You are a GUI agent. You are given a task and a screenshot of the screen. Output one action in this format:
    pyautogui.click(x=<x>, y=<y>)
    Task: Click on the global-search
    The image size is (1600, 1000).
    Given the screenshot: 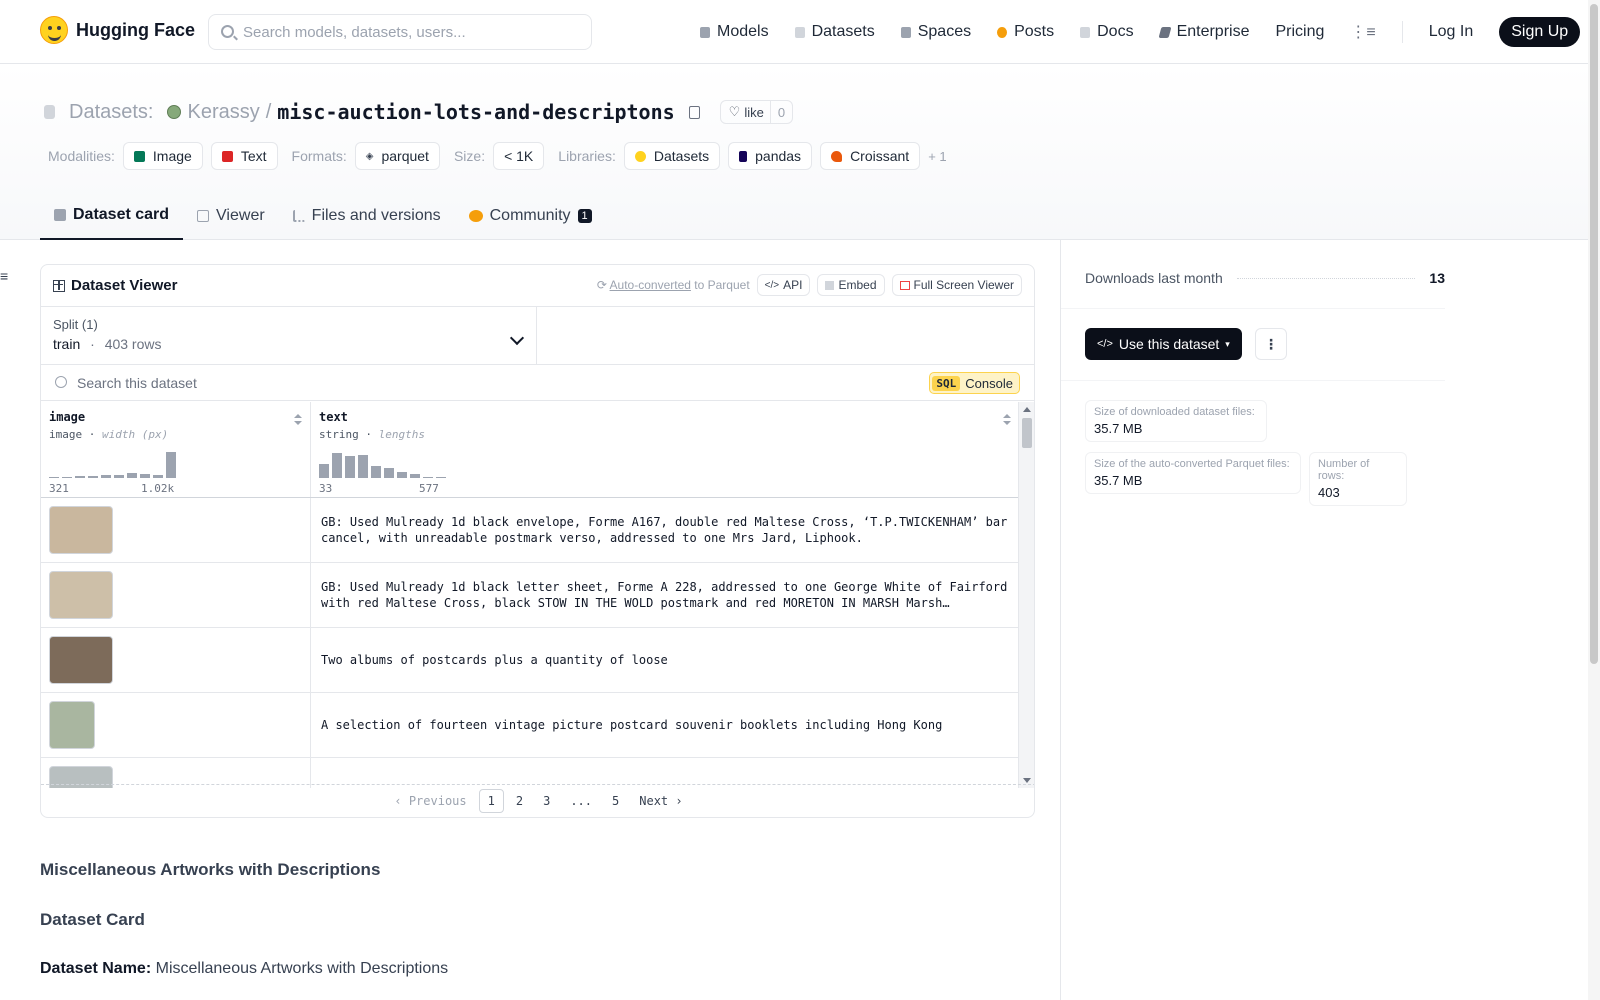 What is the action you would take?
    pyautogui.click(x=400, y=32)
    